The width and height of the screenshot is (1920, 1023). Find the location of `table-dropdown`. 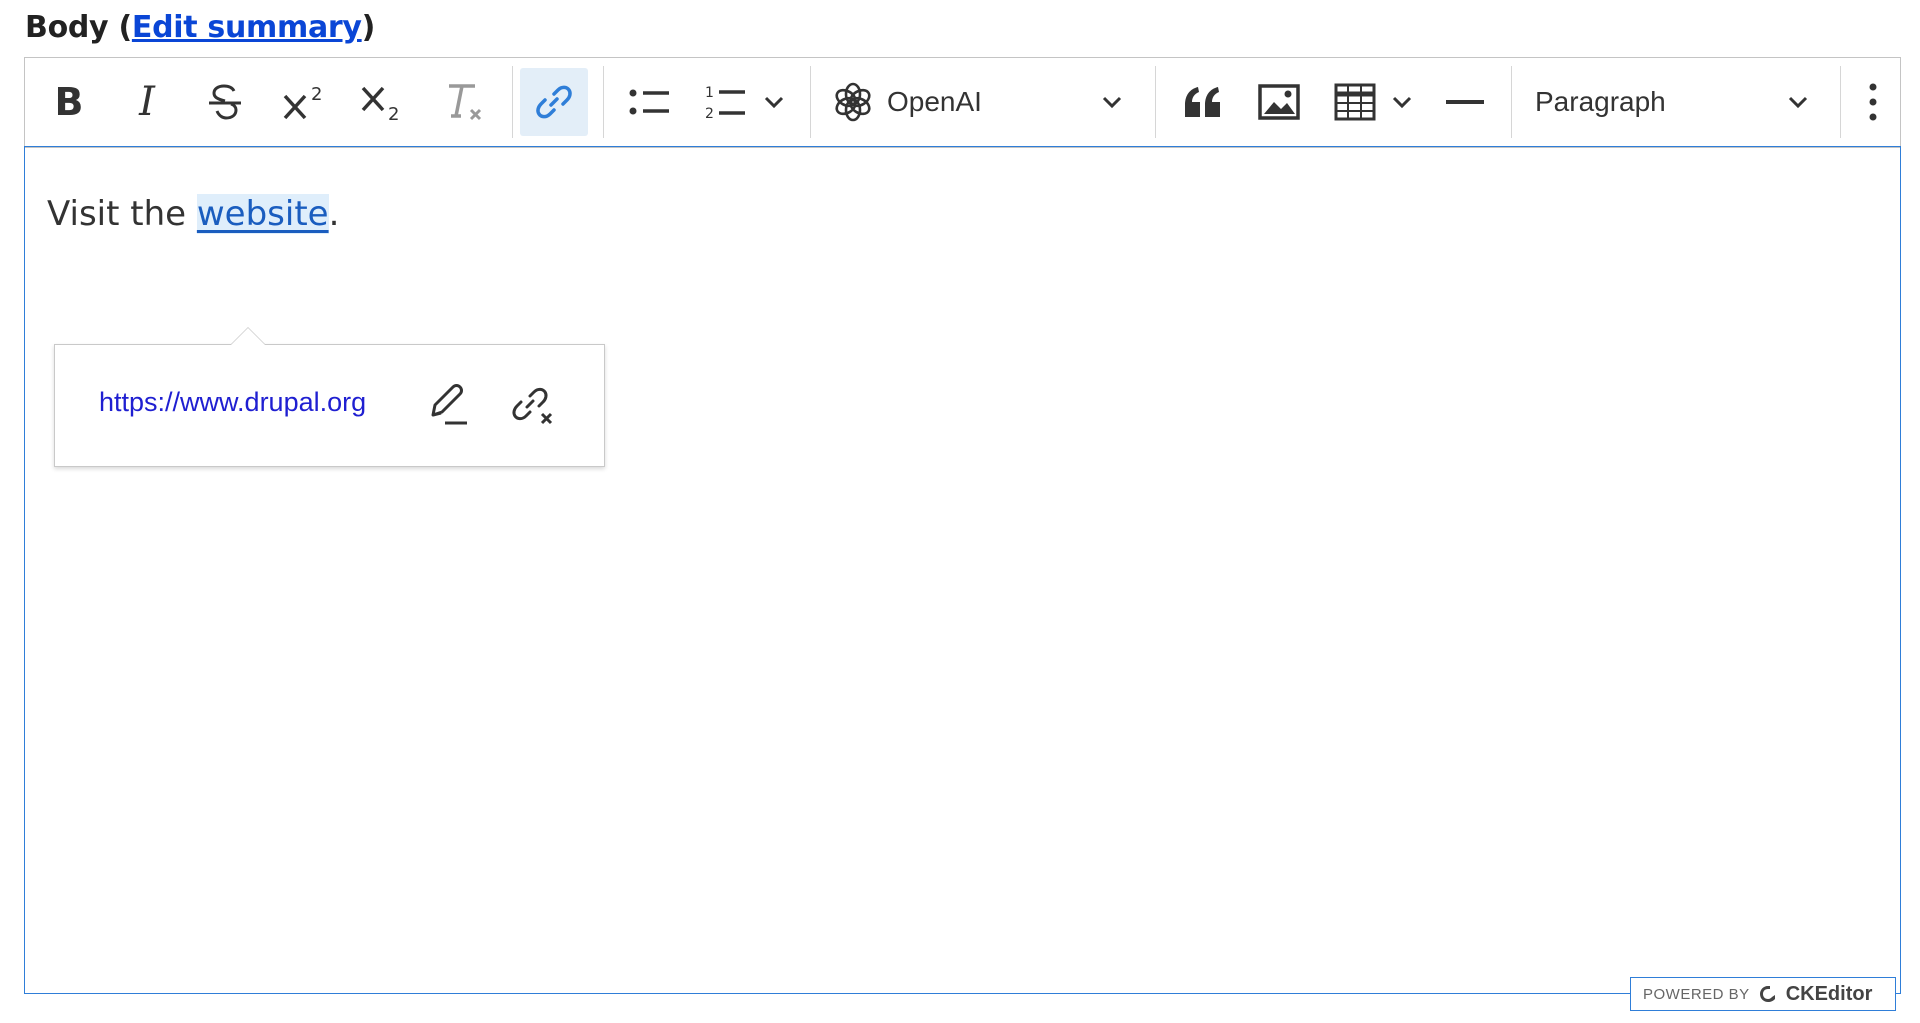

table-dropdown is located at coordinates (1402, 102).